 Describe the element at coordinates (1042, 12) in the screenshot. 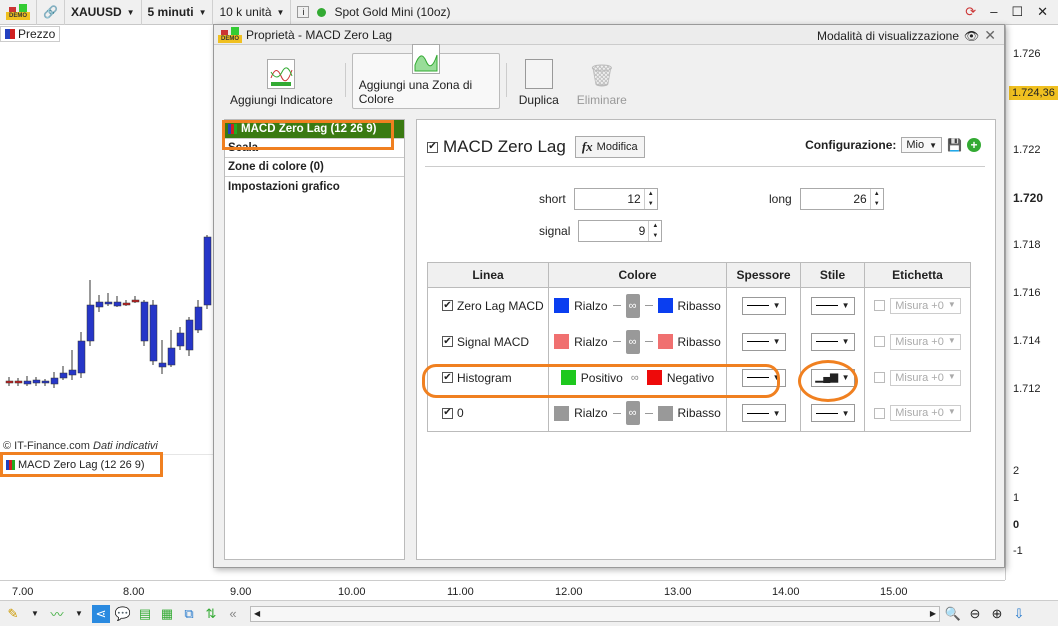

I see `close-button: ✕` at that location.